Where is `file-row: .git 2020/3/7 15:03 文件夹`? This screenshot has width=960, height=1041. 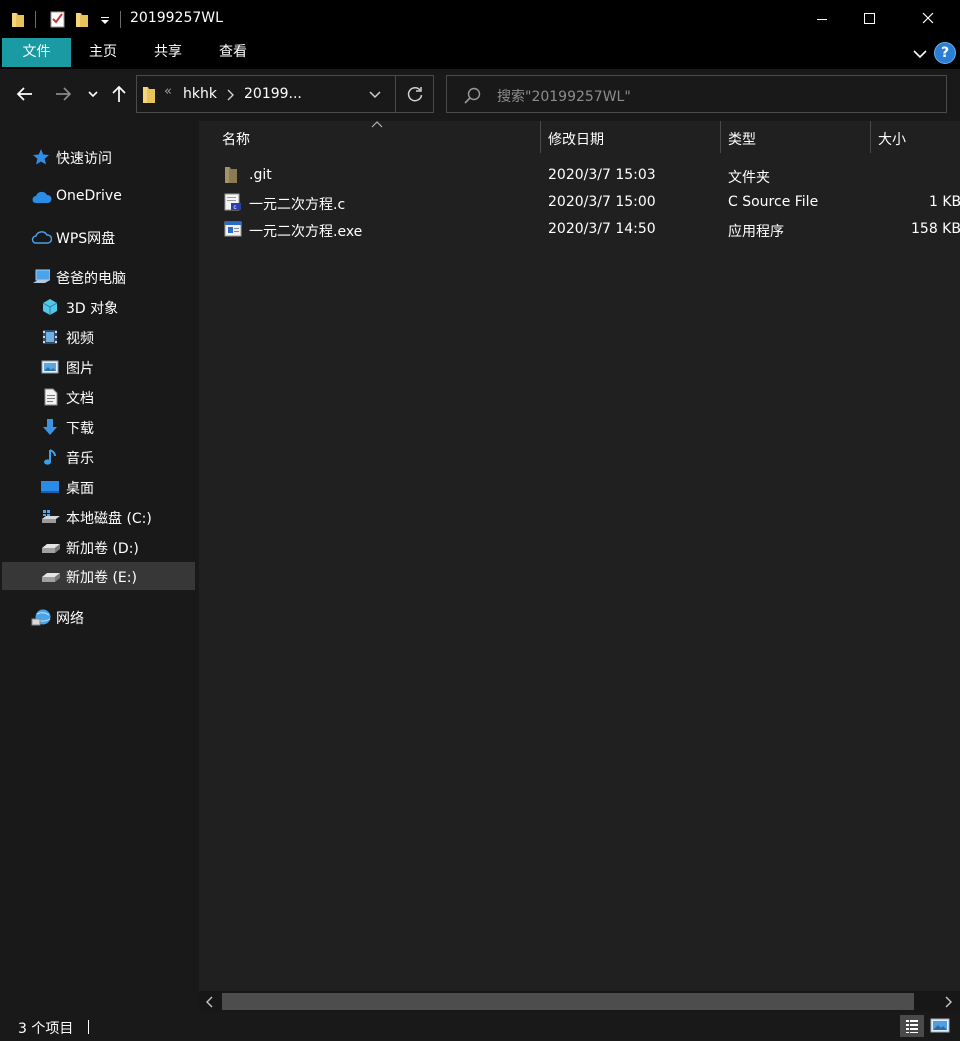
file-row: .git 2020/3/7 15:03 文件夹 is located at coordinates (579, 175).